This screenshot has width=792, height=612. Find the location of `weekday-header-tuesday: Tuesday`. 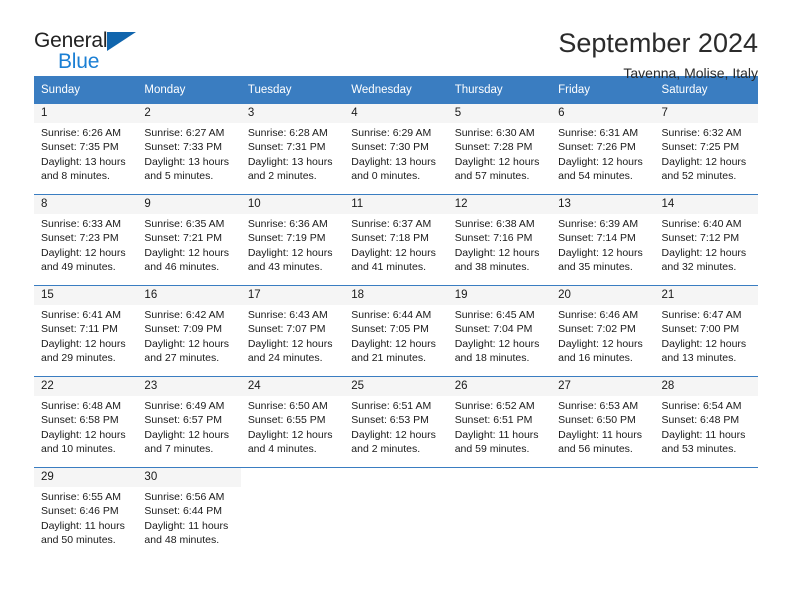

weekday-header-tuesday: Tuesday is located at coordinates (292, 90).